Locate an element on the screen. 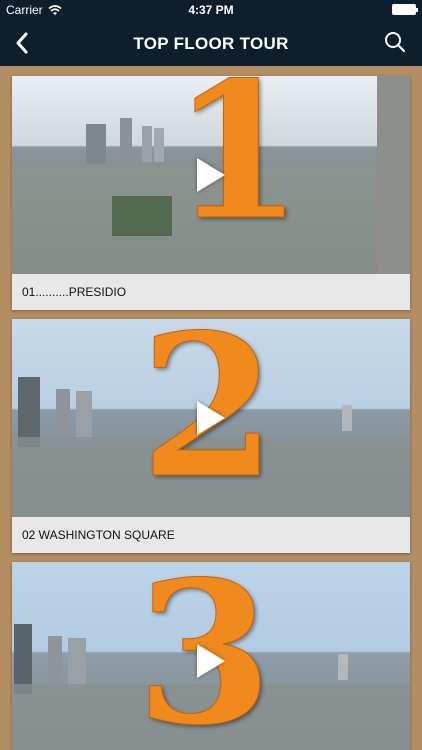 Image resolution: width=422 pixels, height=750 pixels. nav-bar: TOP FLOOR TOUR is located at coordinates (211, 43).